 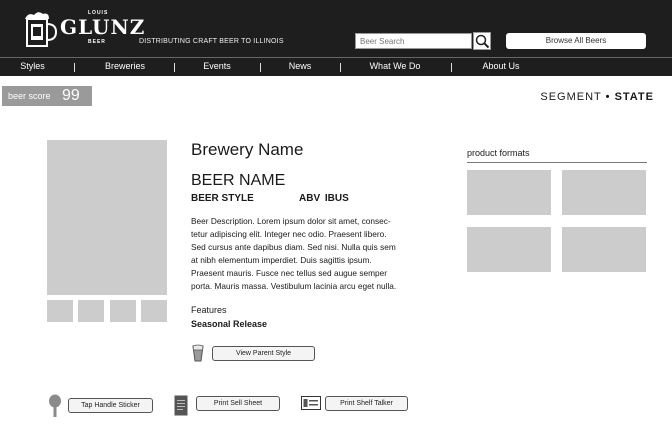 I want to click on features-label: Features, so click(x=209, y=310).